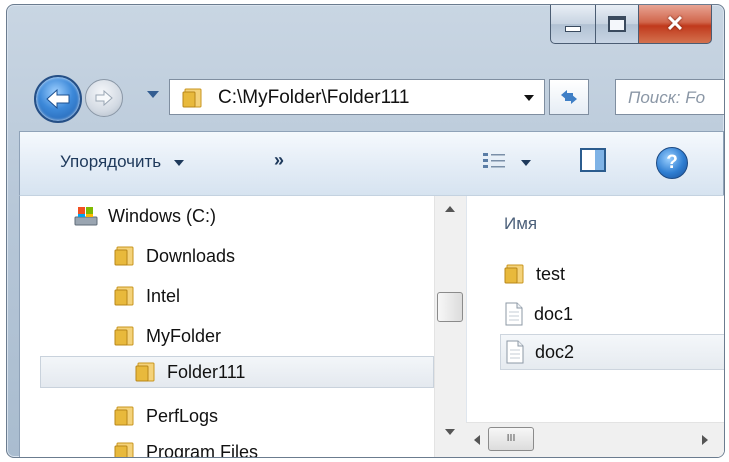 The width and height of the screenshot is (729, 462). I want to click on tree-item-windows-c: Windows (C:), so click(145, 216).